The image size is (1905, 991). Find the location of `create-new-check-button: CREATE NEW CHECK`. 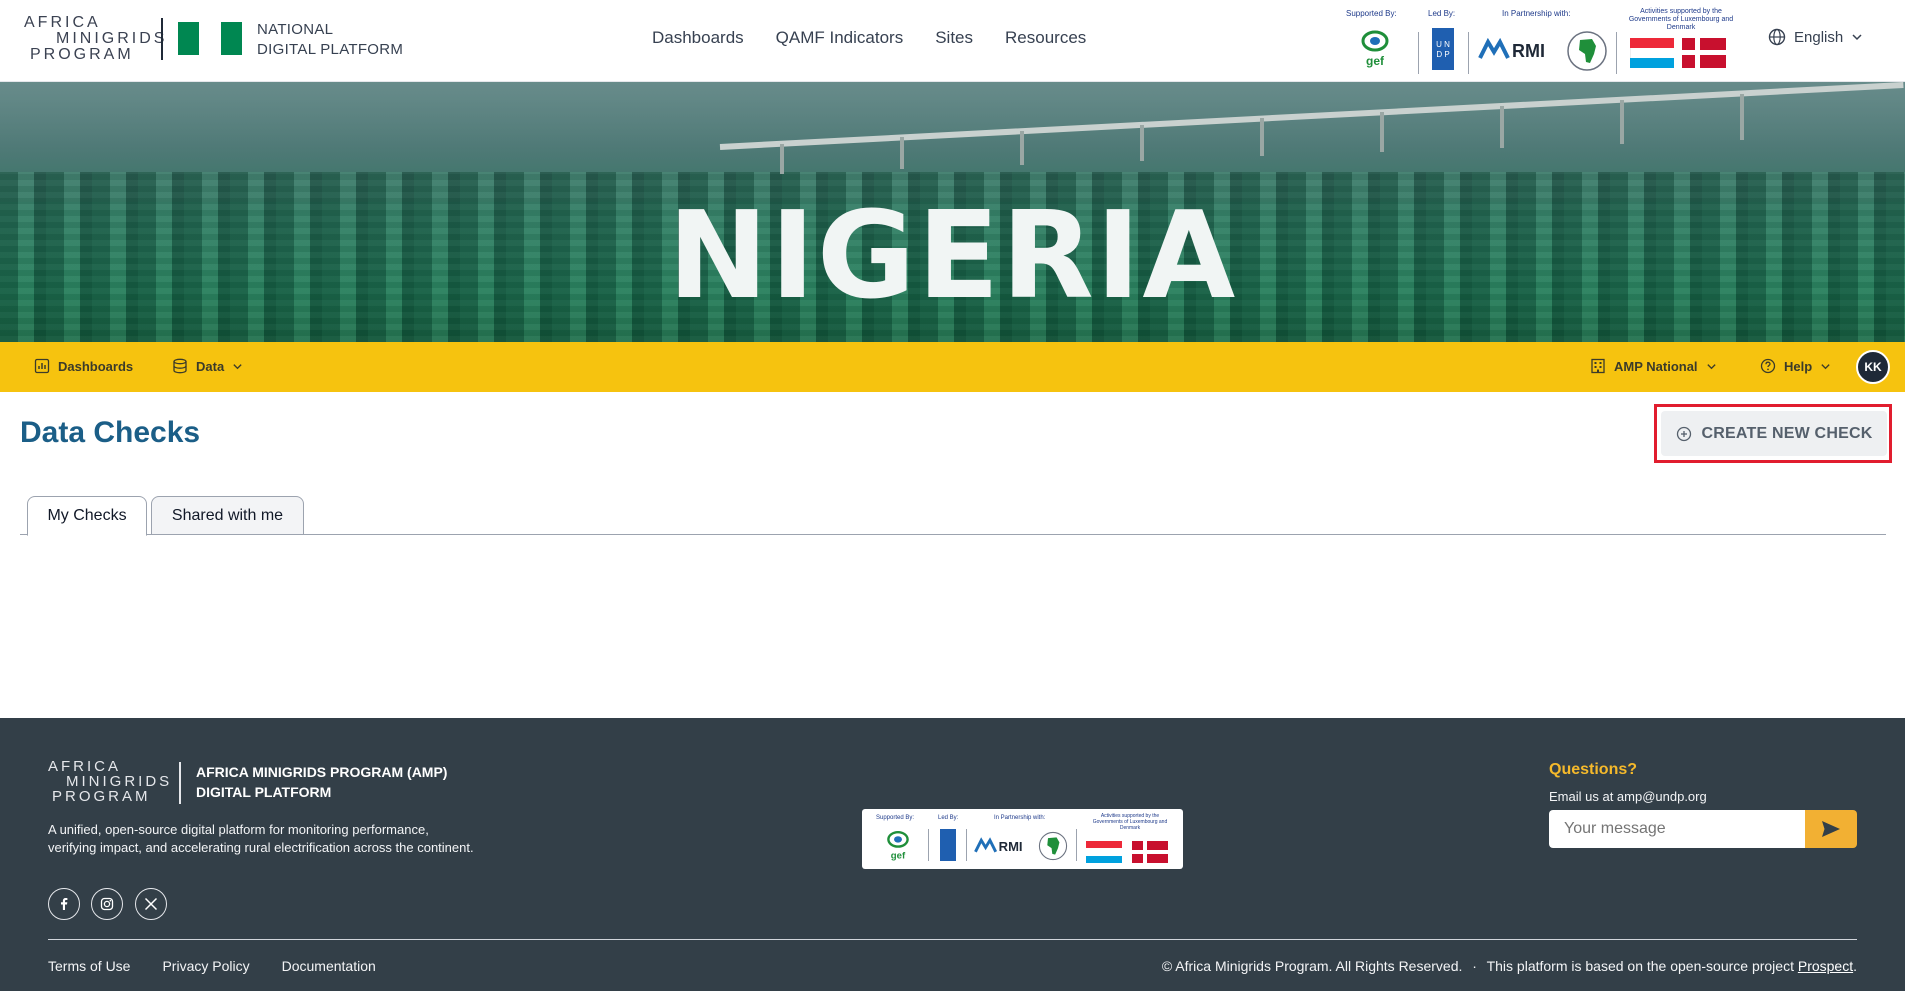

create-new-check-button: CREATE NEW CHECK is located at coordinates (1774, 433).